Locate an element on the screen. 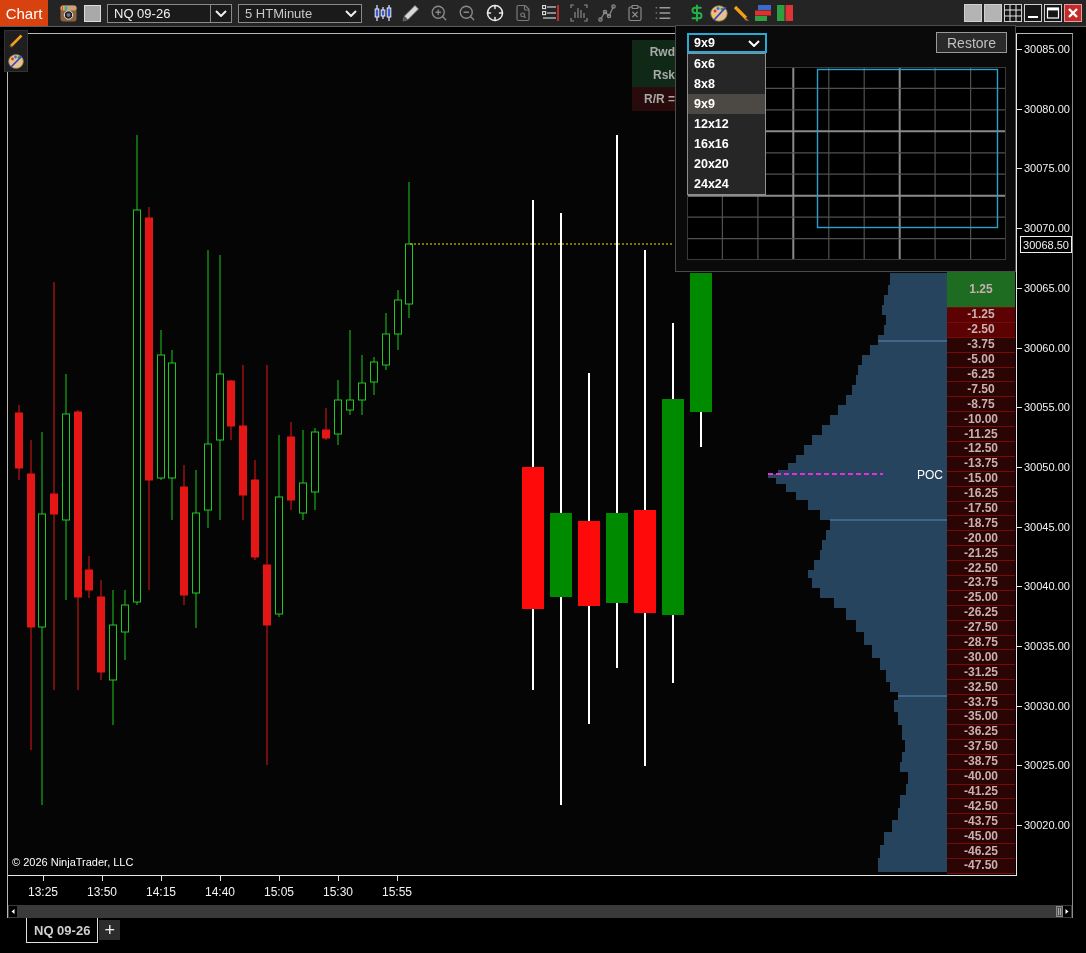  grid-size-select: 9x9 is located at coordinates (727, 43).